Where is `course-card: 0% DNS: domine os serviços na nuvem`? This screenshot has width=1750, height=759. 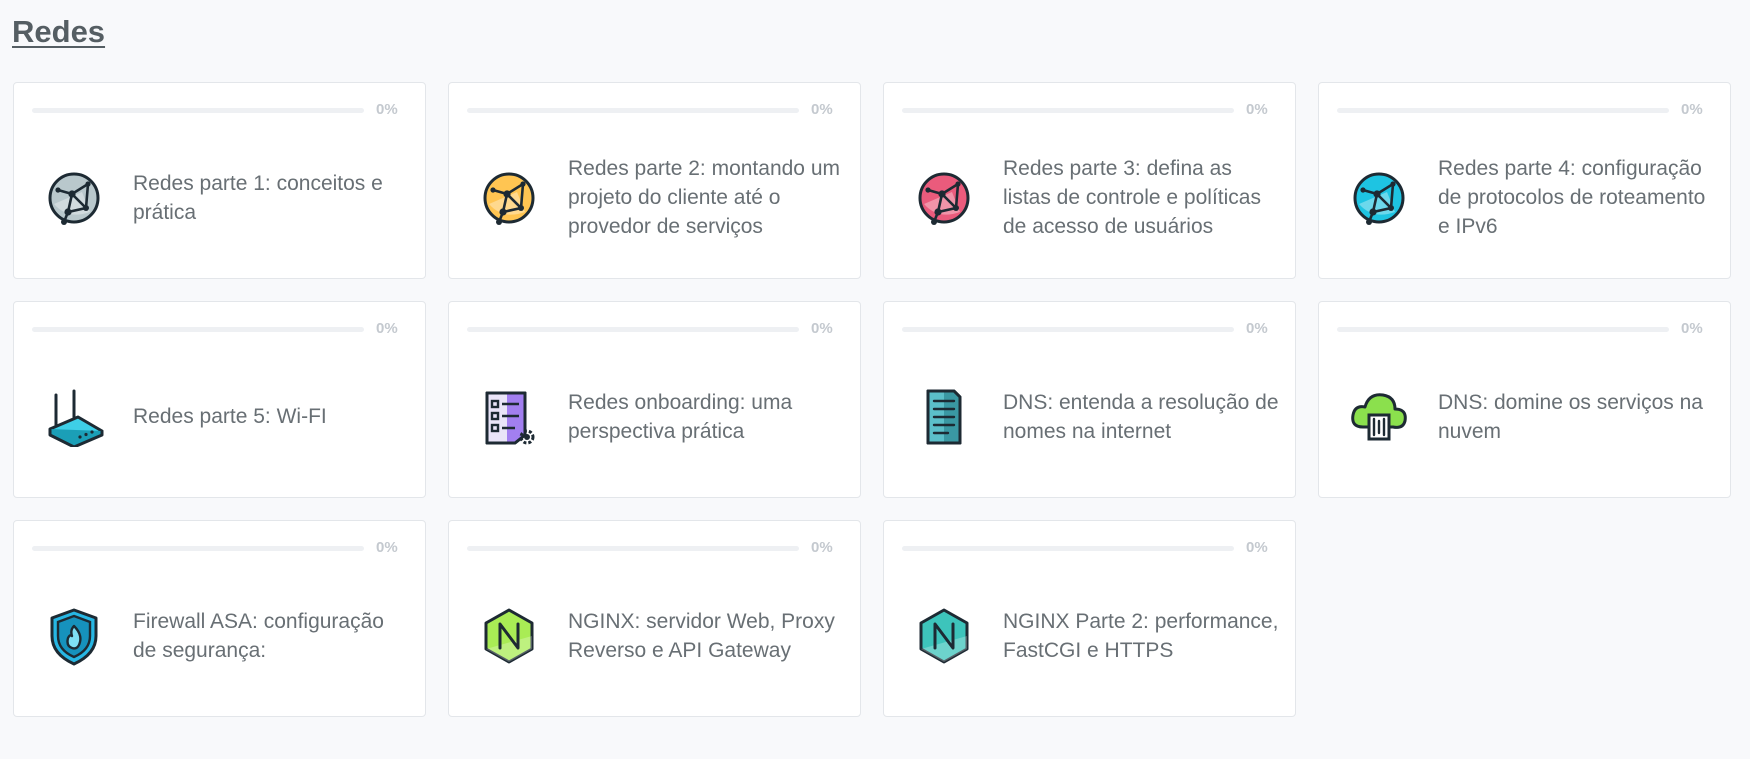
course-card: 0% DNS: domine os serviços na nuvem is located at coordinates (1524, 399).